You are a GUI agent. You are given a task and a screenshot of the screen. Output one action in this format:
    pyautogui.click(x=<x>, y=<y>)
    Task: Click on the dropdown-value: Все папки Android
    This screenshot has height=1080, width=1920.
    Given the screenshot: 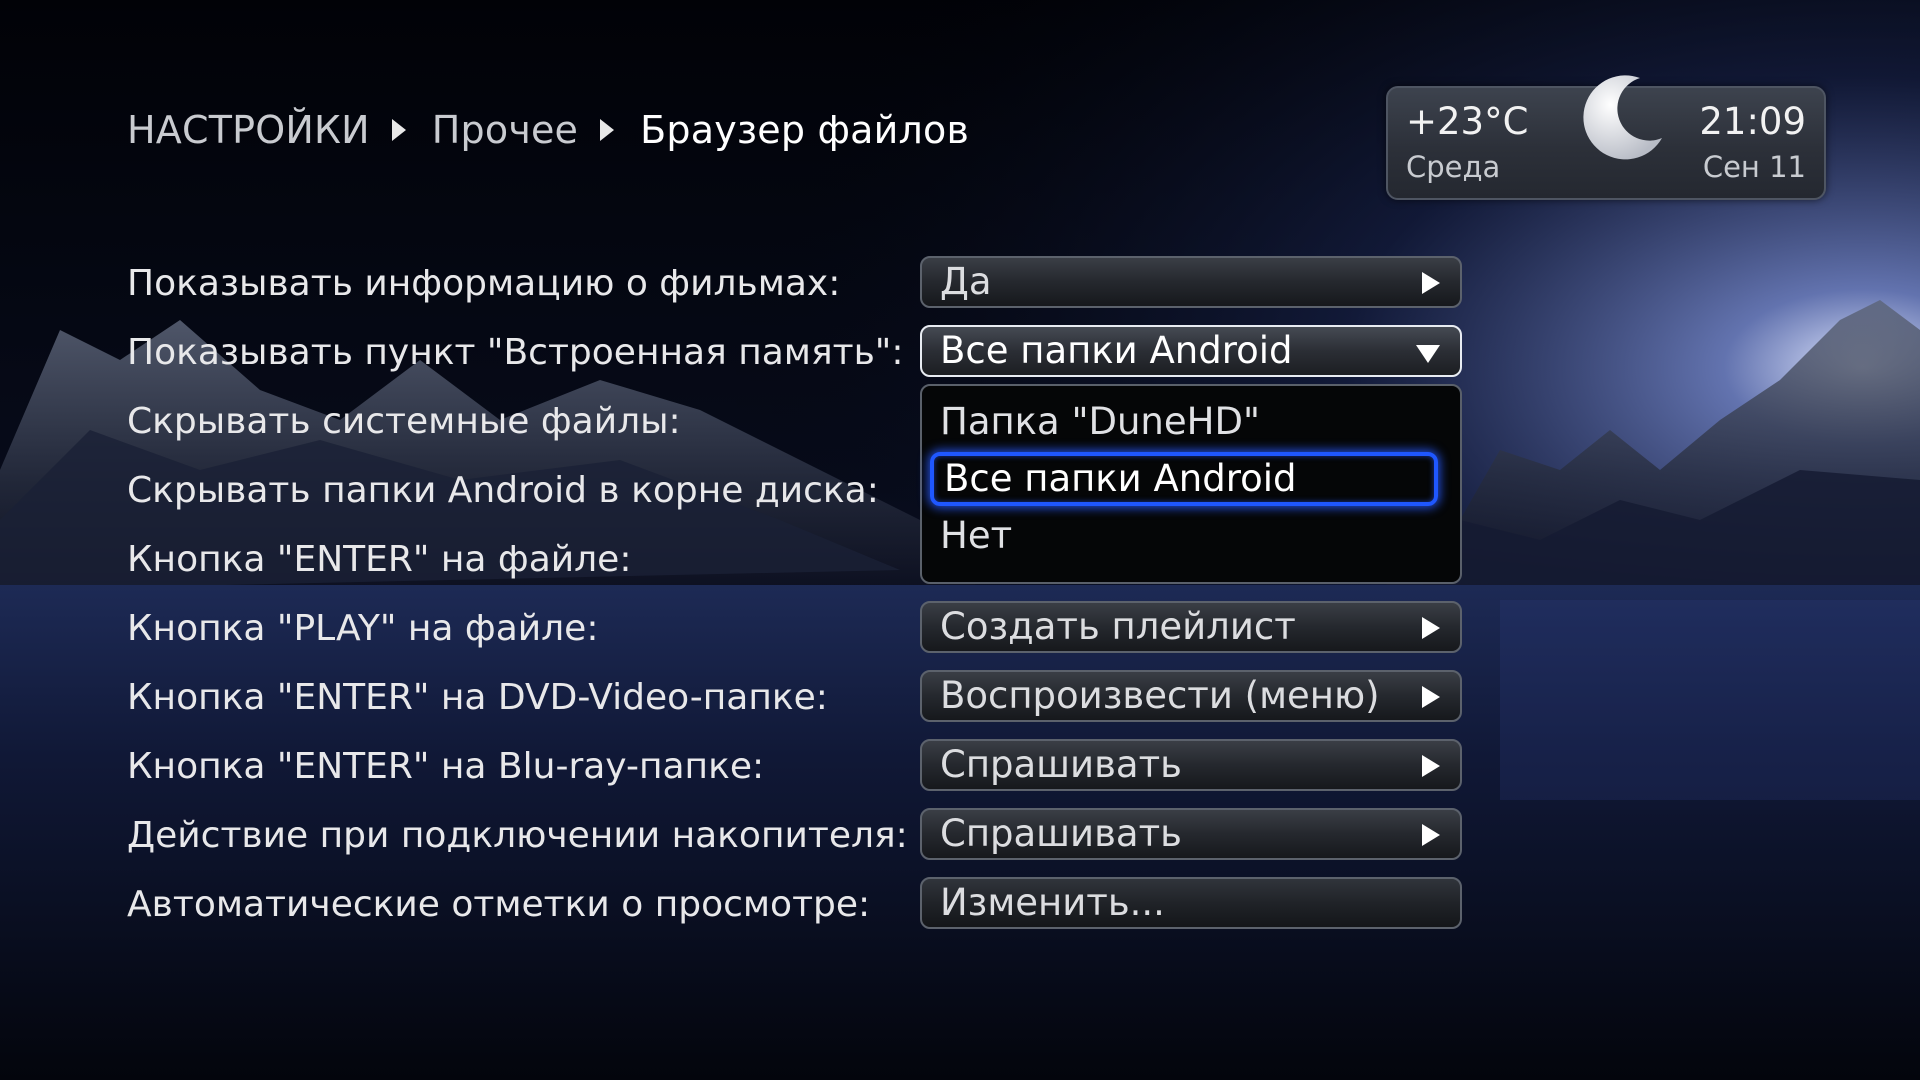 What is the action you would take?
    pyautogui.click(x=1116, y=350)
    